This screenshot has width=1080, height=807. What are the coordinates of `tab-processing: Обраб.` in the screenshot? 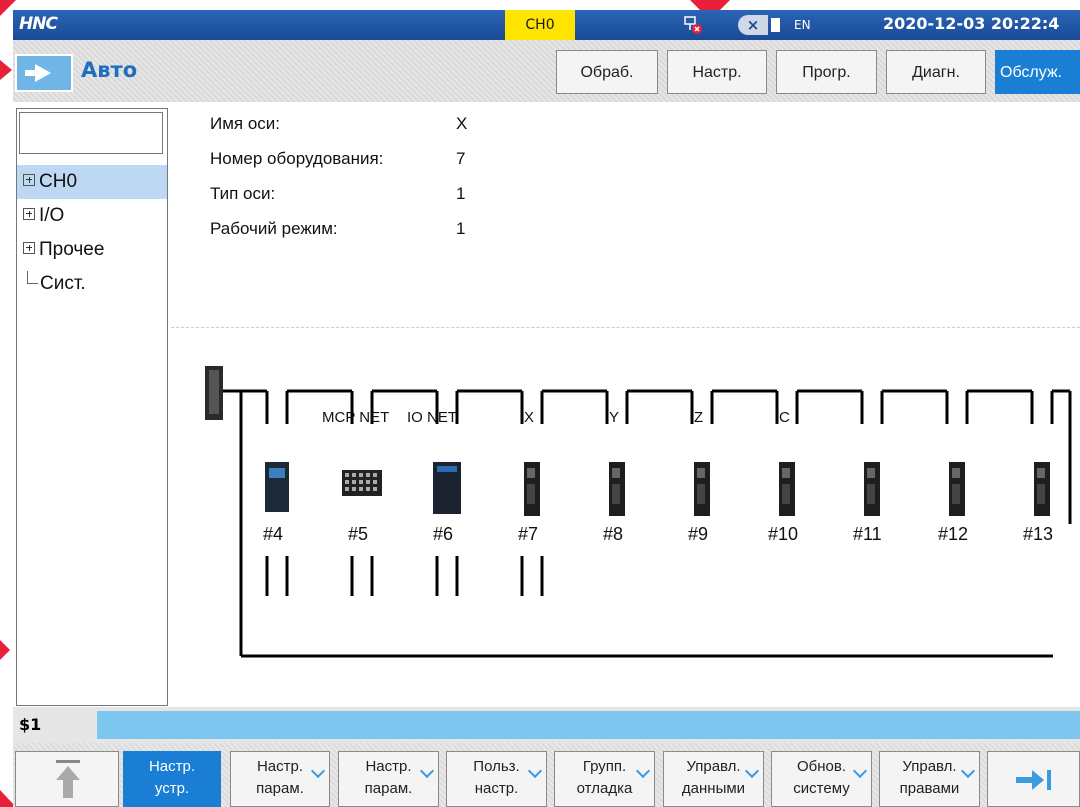 It's located at (607, 72).